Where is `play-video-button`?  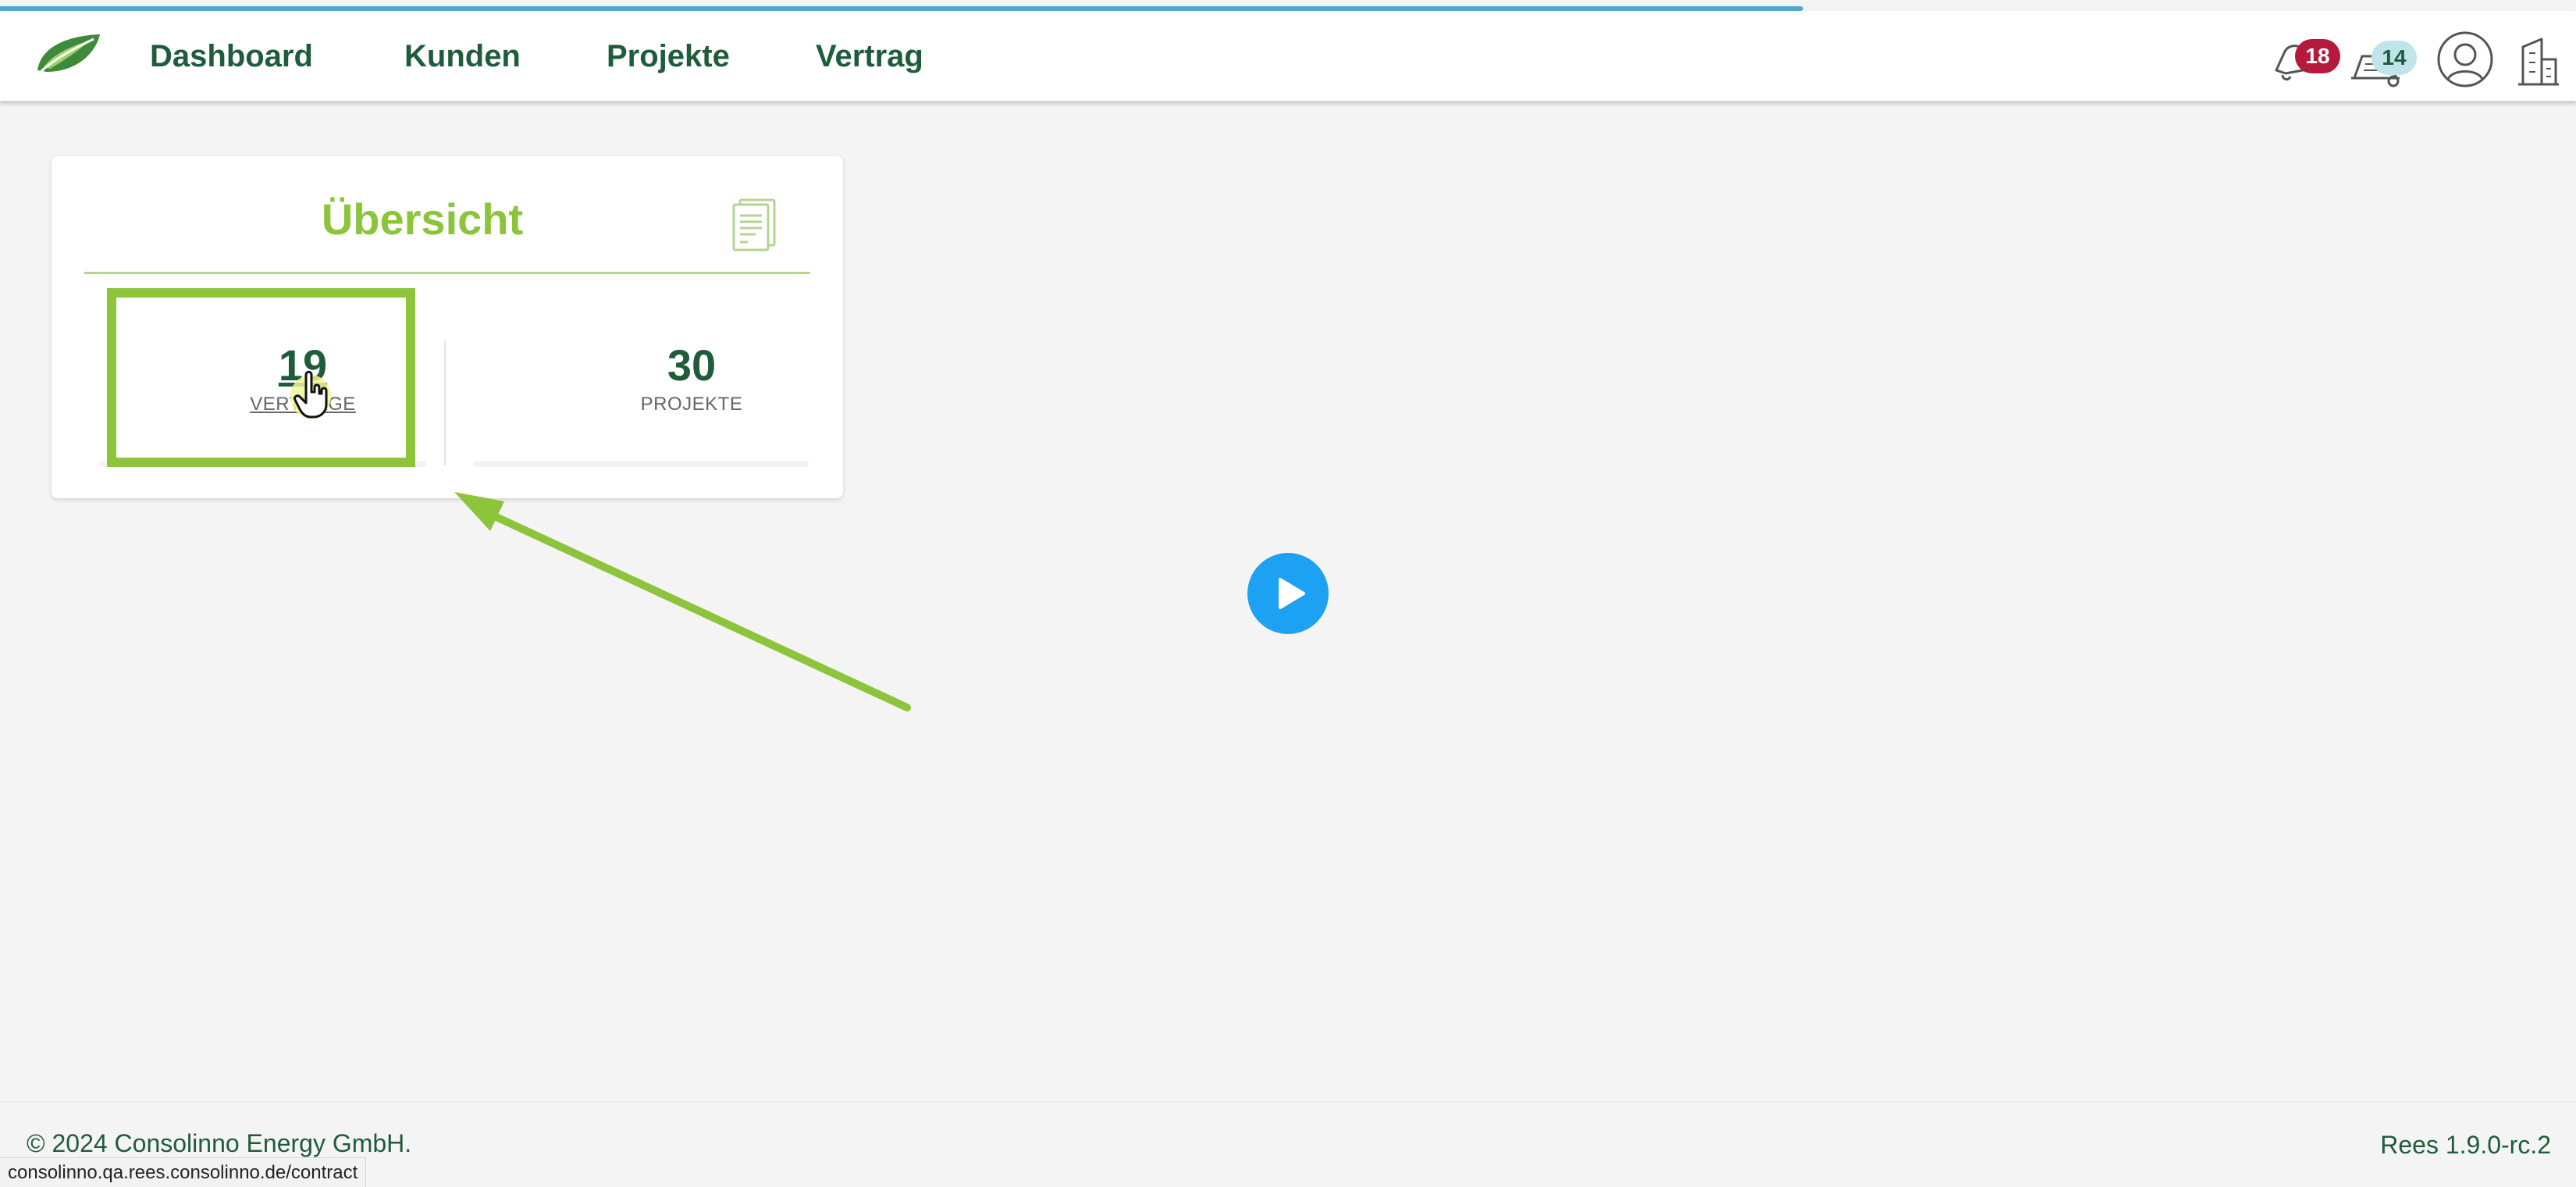 play-video-button is located at coordinates (1288, 593).